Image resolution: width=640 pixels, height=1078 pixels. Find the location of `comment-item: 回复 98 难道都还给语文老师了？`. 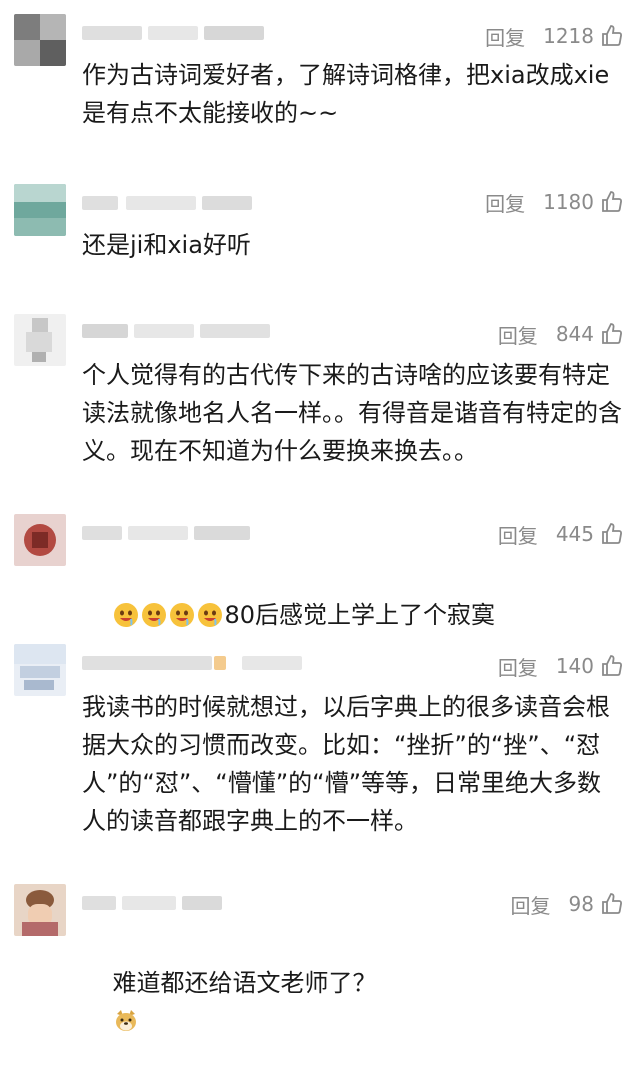

comment-item: 回复 98 难道都还给语文老师了？ is located at coordinates (320, 950).